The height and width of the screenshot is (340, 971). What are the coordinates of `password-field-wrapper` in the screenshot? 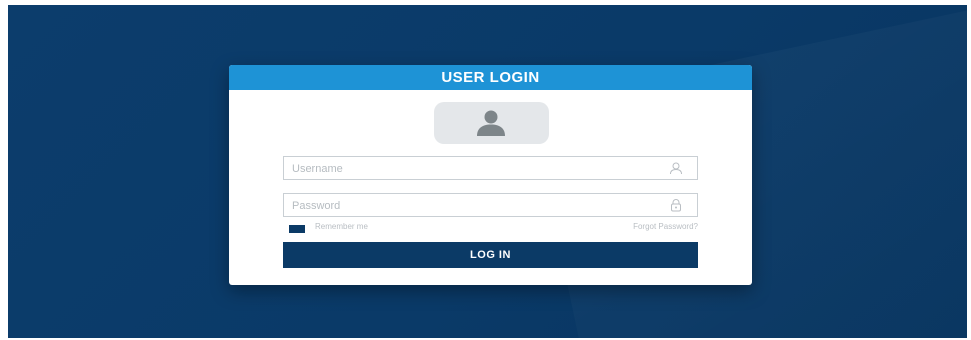 It's located at (490, 205).